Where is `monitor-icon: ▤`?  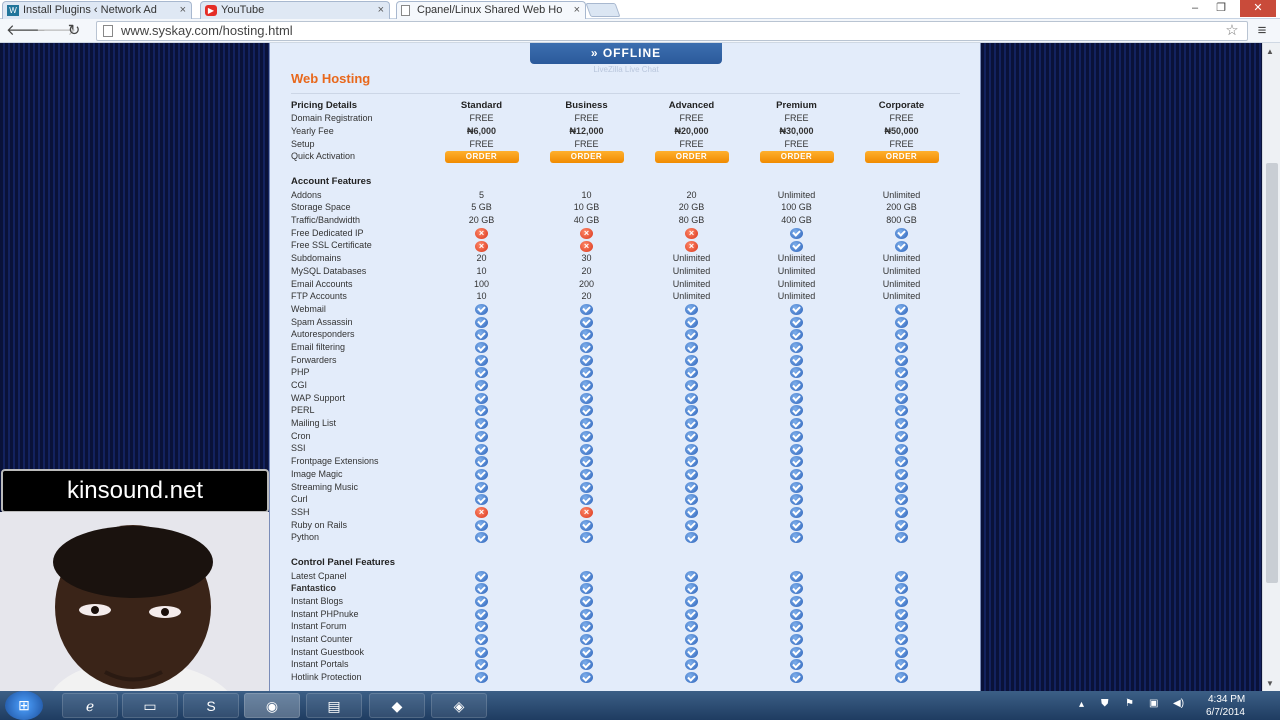
monitor-icon: ▤ is located at coordinates (334, 705).